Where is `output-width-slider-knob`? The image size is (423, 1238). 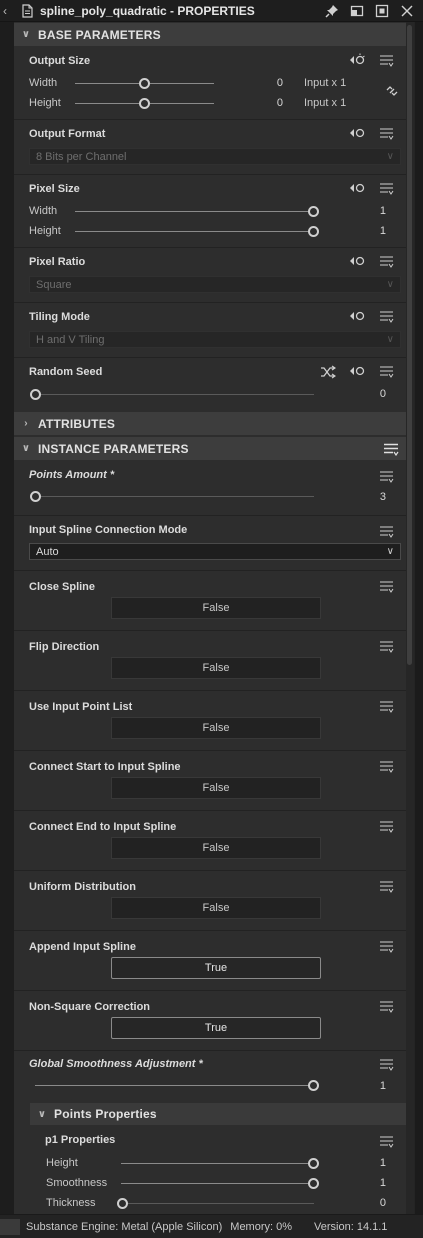 output-width-slider-knob is located at coordinates (144, 83).